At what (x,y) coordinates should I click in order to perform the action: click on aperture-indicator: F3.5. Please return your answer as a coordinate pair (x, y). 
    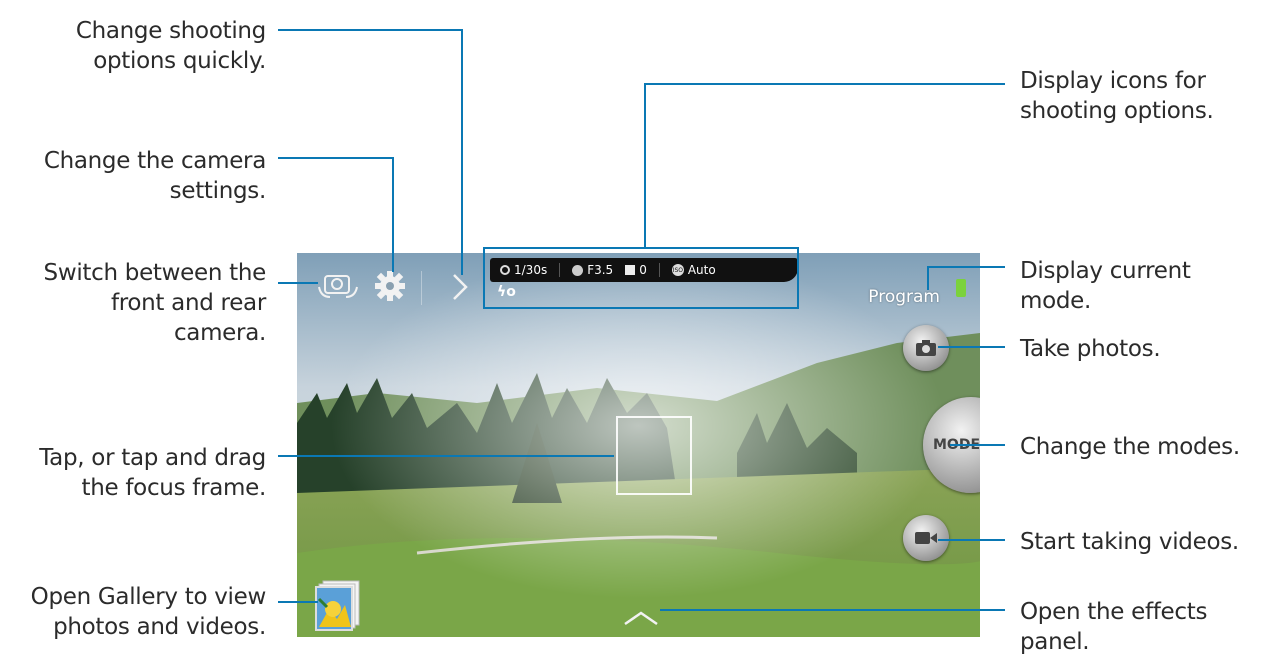
    Looking at the image, I should click on (592, 270).